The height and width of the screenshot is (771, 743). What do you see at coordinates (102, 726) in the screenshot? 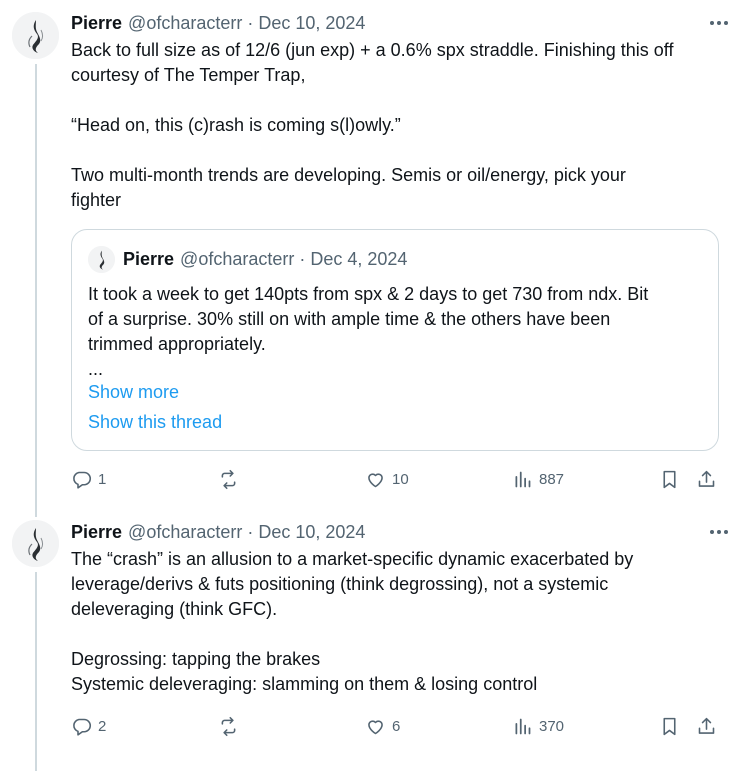
I see `reply-count: 2` at bounding box center [102, 726].